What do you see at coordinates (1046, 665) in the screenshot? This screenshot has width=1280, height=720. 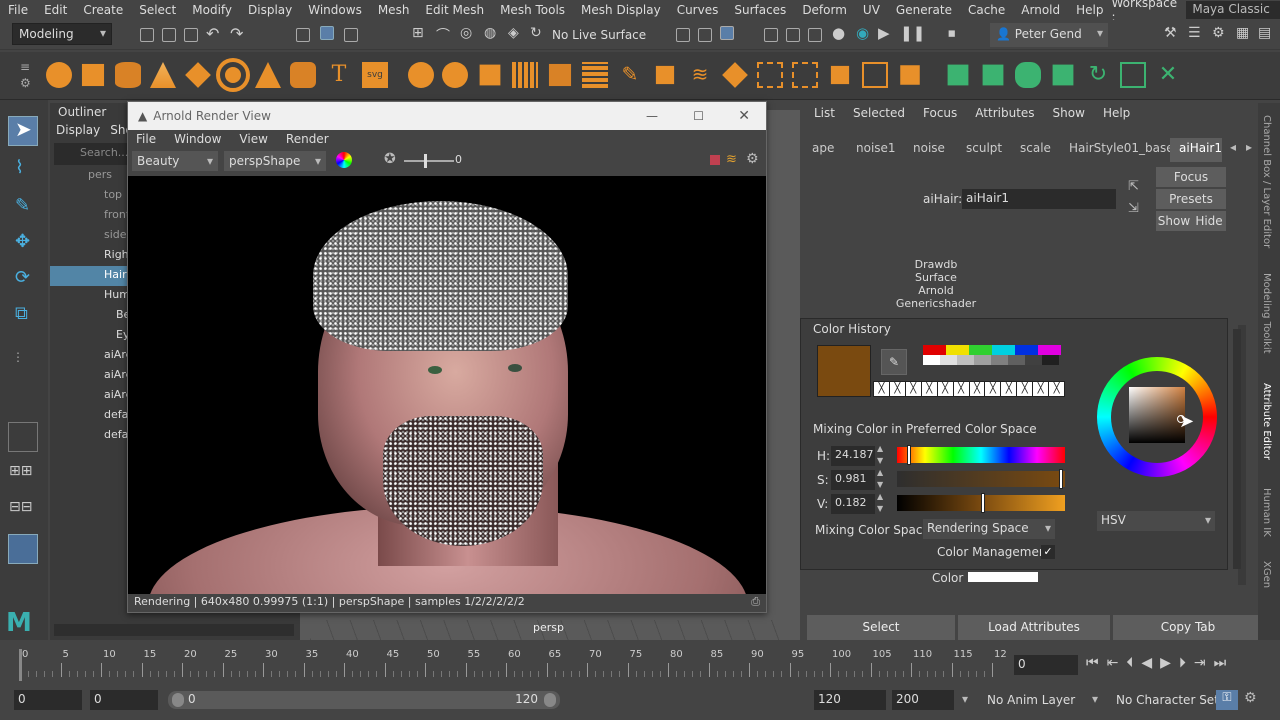 I see `current-frame-field: 0` at bounding box center [1046, 665].